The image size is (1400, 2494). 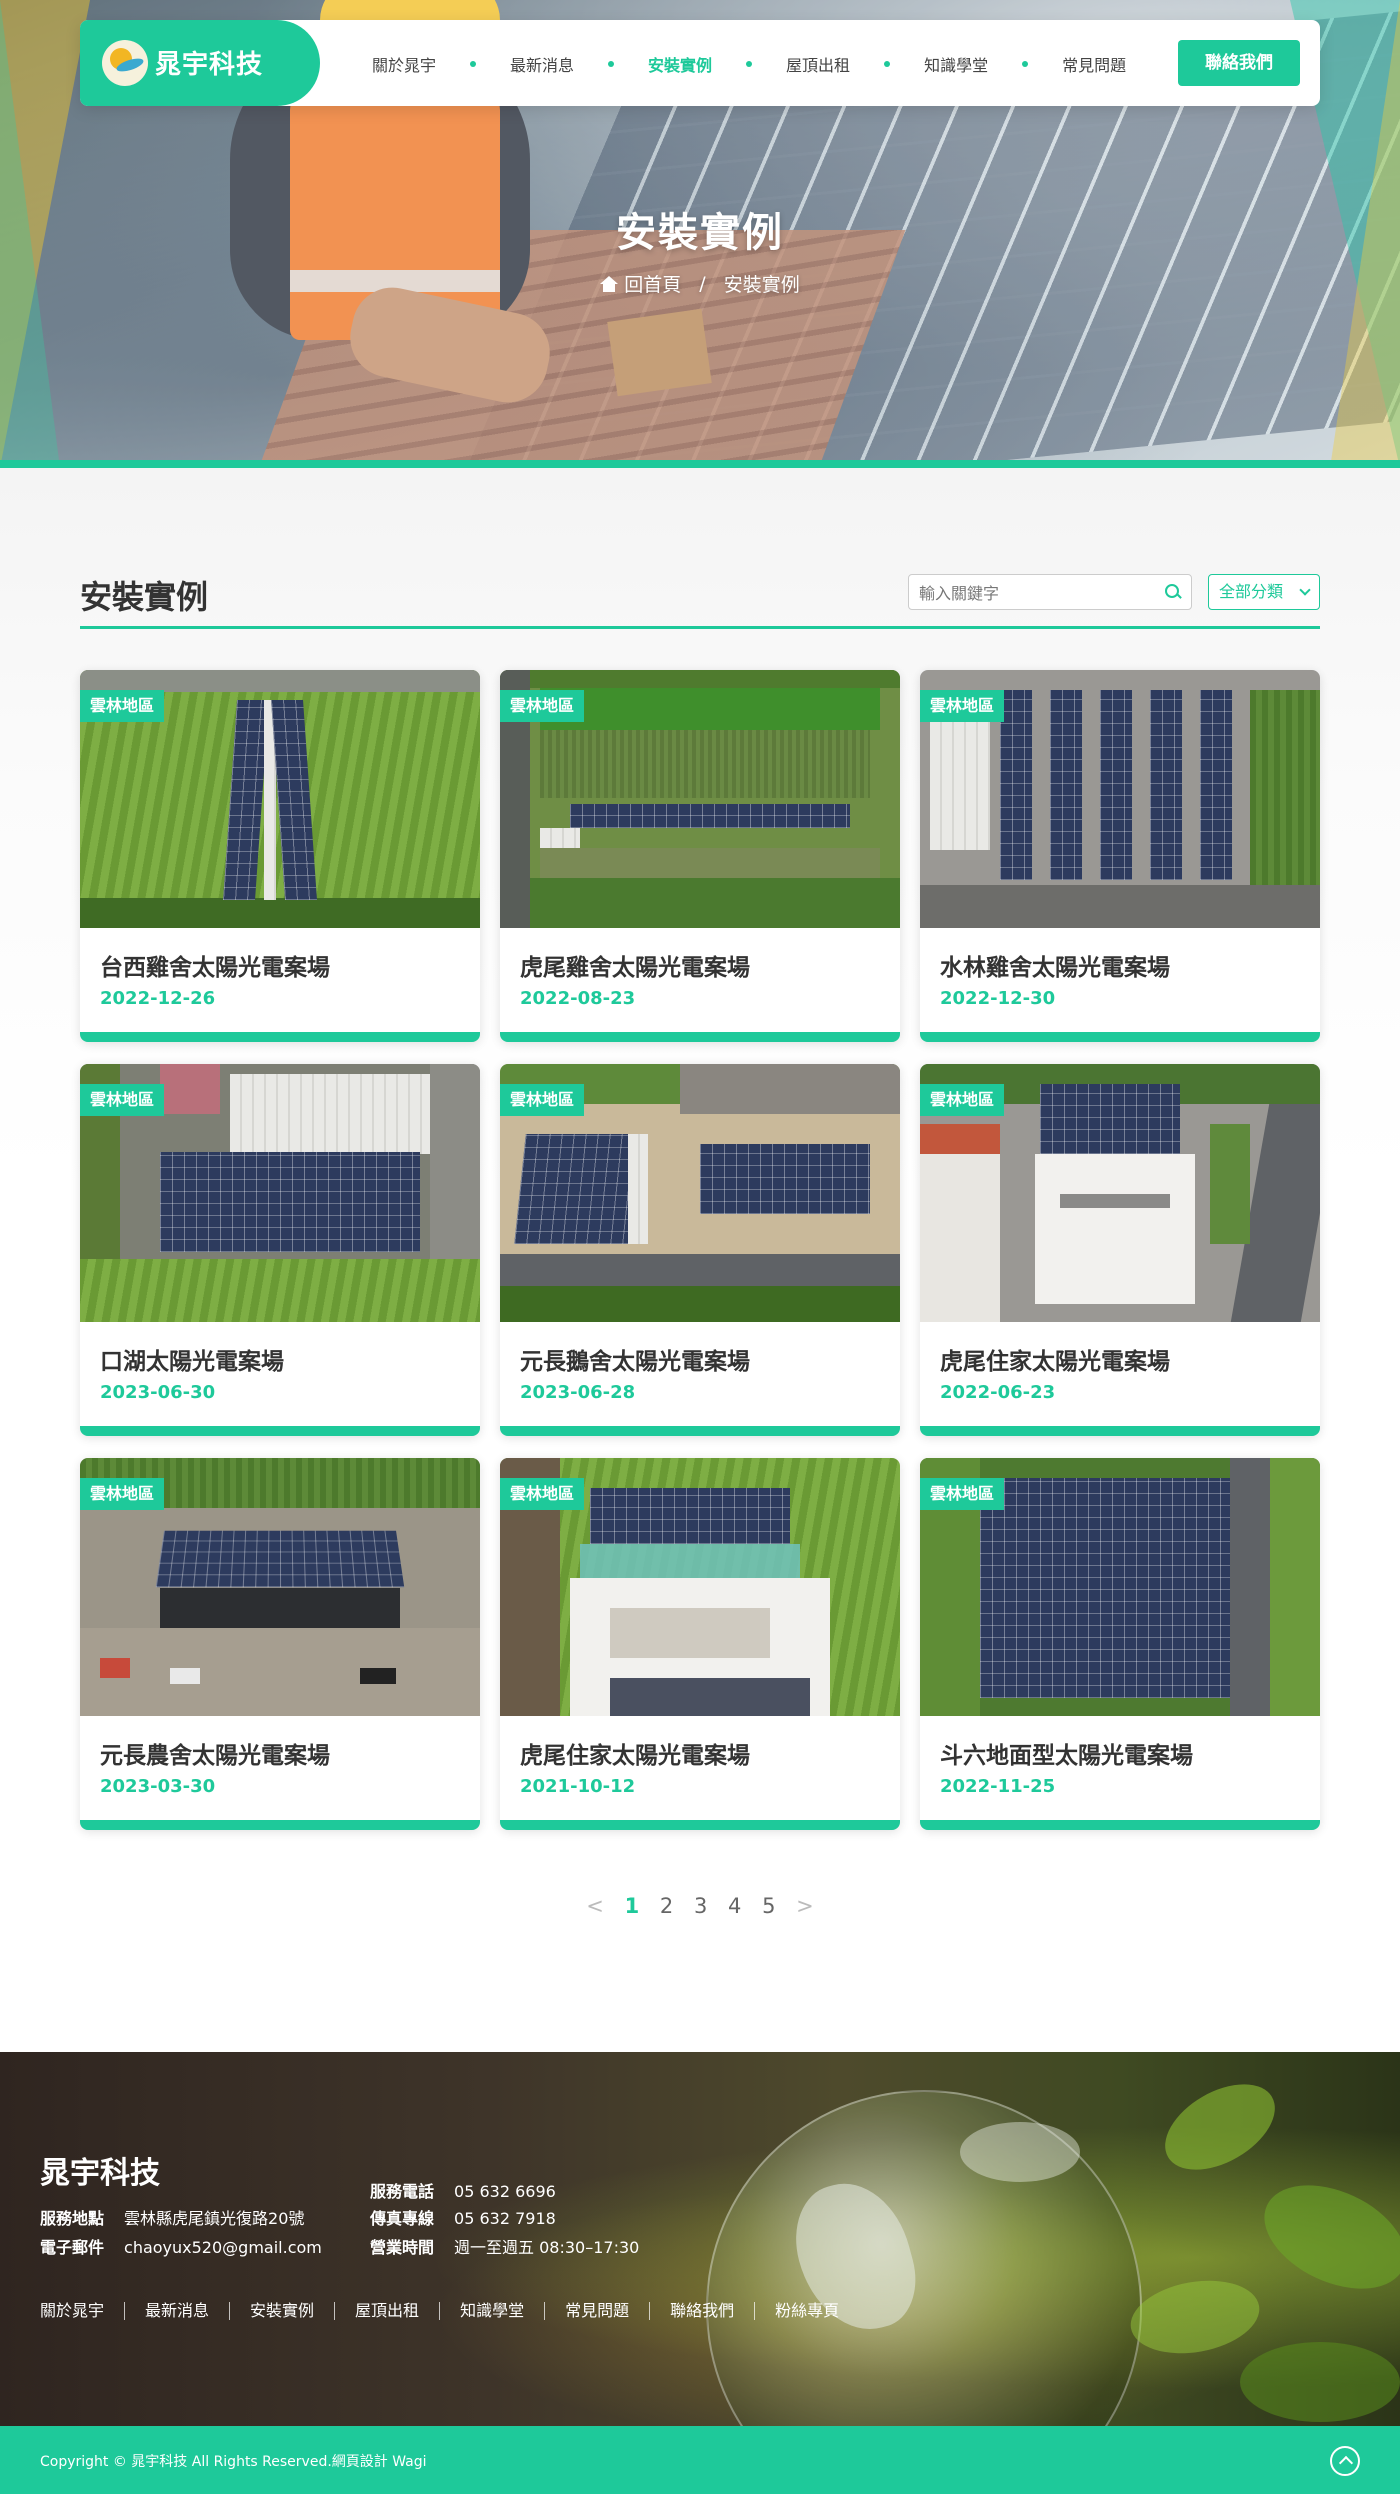 What do you see at coordinates (404, 64) in the screenshot?
I see `nav-item-about: 關於晁宇` at bounding box center [404, 64].